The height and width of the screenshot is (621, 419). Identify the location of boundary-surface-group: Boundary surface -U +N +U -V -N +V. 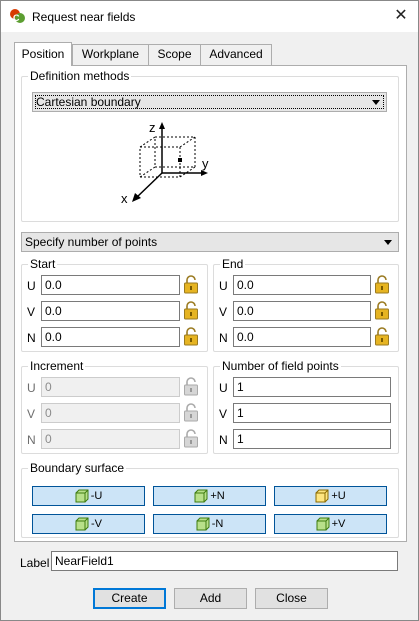
(210, 499).